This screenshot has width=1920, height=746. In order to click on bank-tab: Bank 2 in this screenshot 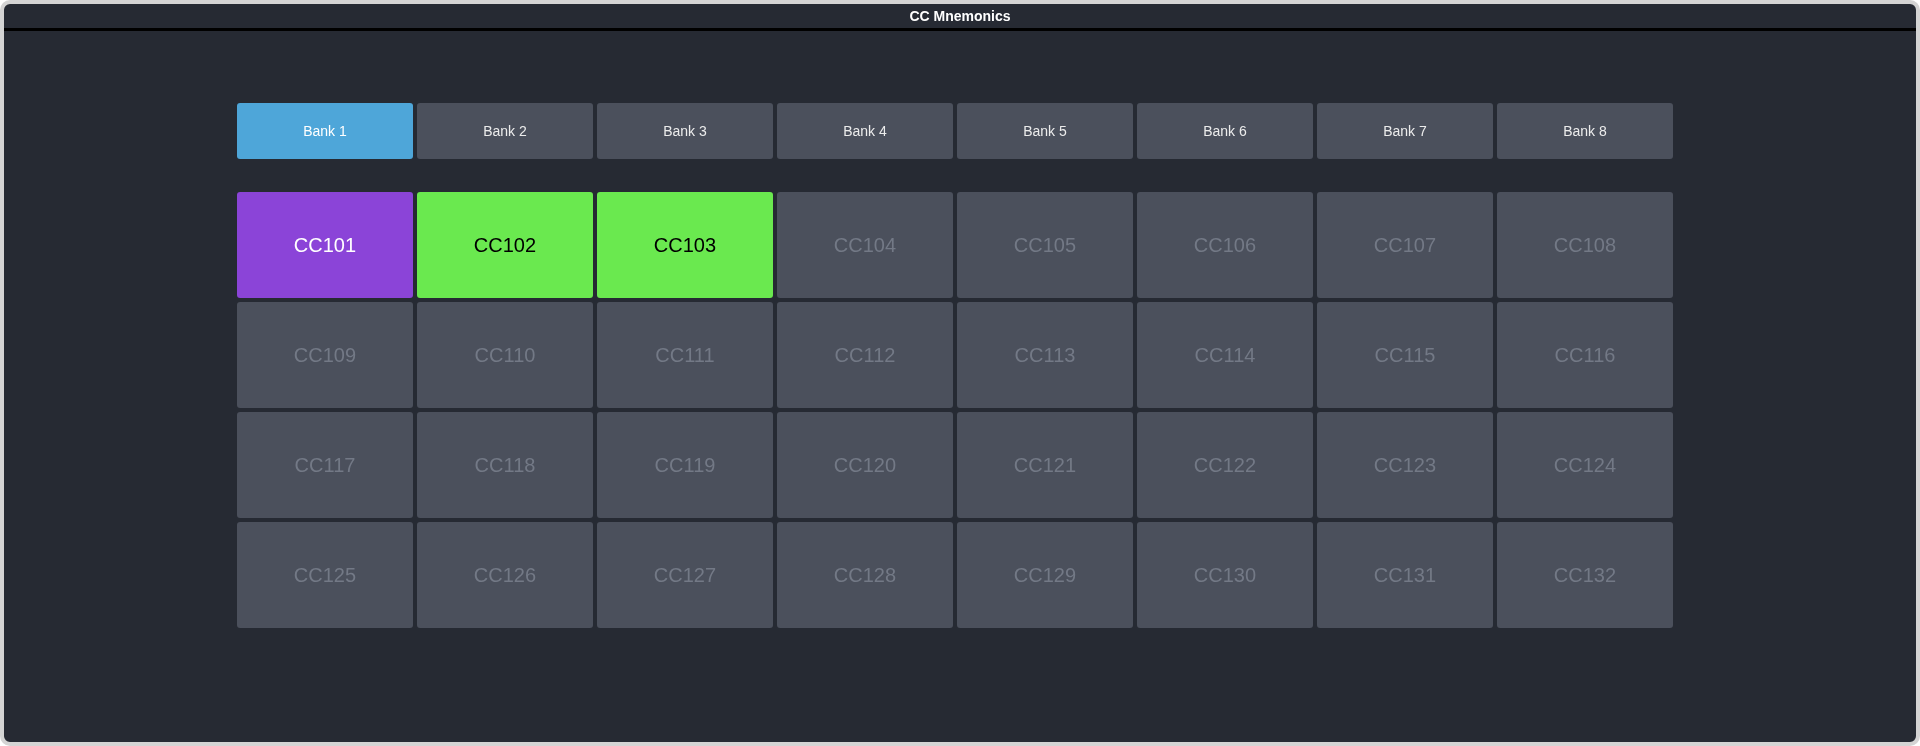, I will do `click(505, 131)`.